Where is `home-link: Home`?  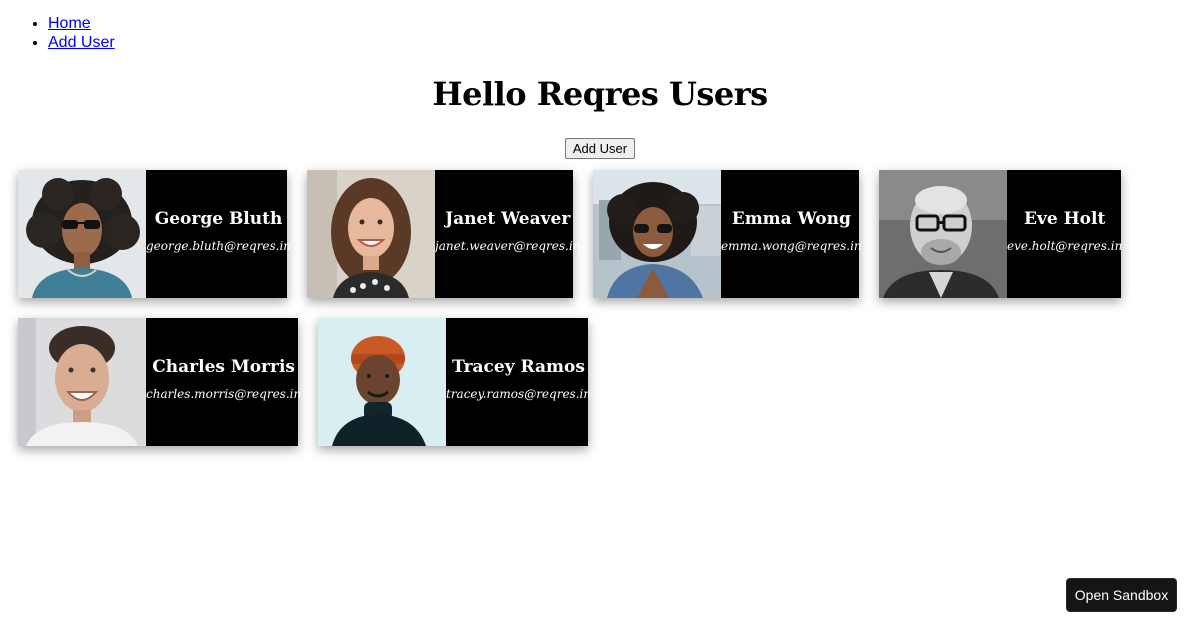
home-link: Home is located at coordinates (69, 23).